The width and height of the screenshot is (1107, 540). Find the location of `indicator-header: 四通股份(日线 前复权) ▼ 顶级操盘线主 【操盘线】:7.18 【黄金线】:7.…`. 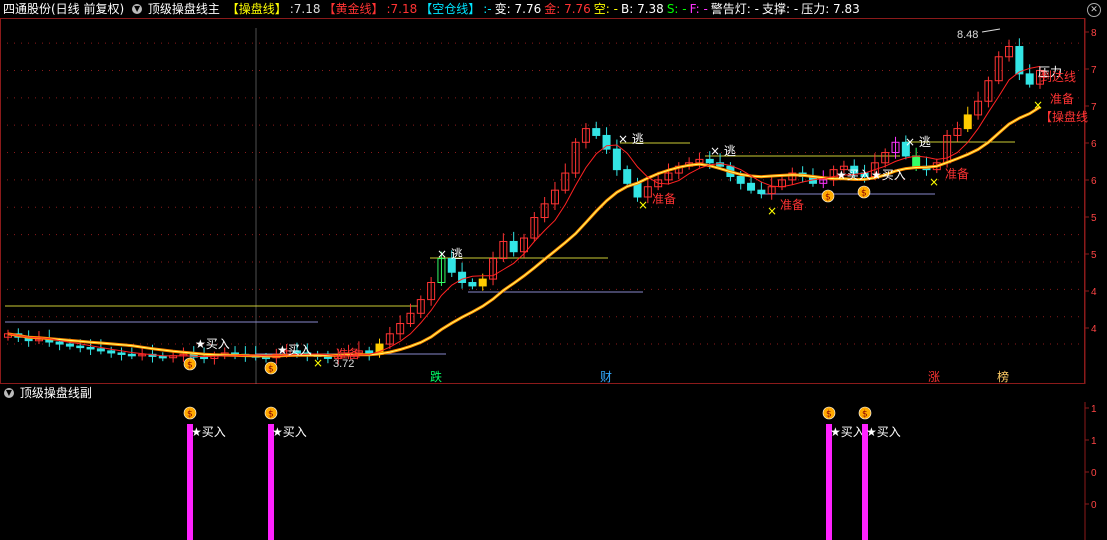

indicator-header: 四通股份(日线 前复权) ▼ 顶级操盘线主 【操盘线】:7.18 【黄金线】:7.… is located at coordinates (553, 9).